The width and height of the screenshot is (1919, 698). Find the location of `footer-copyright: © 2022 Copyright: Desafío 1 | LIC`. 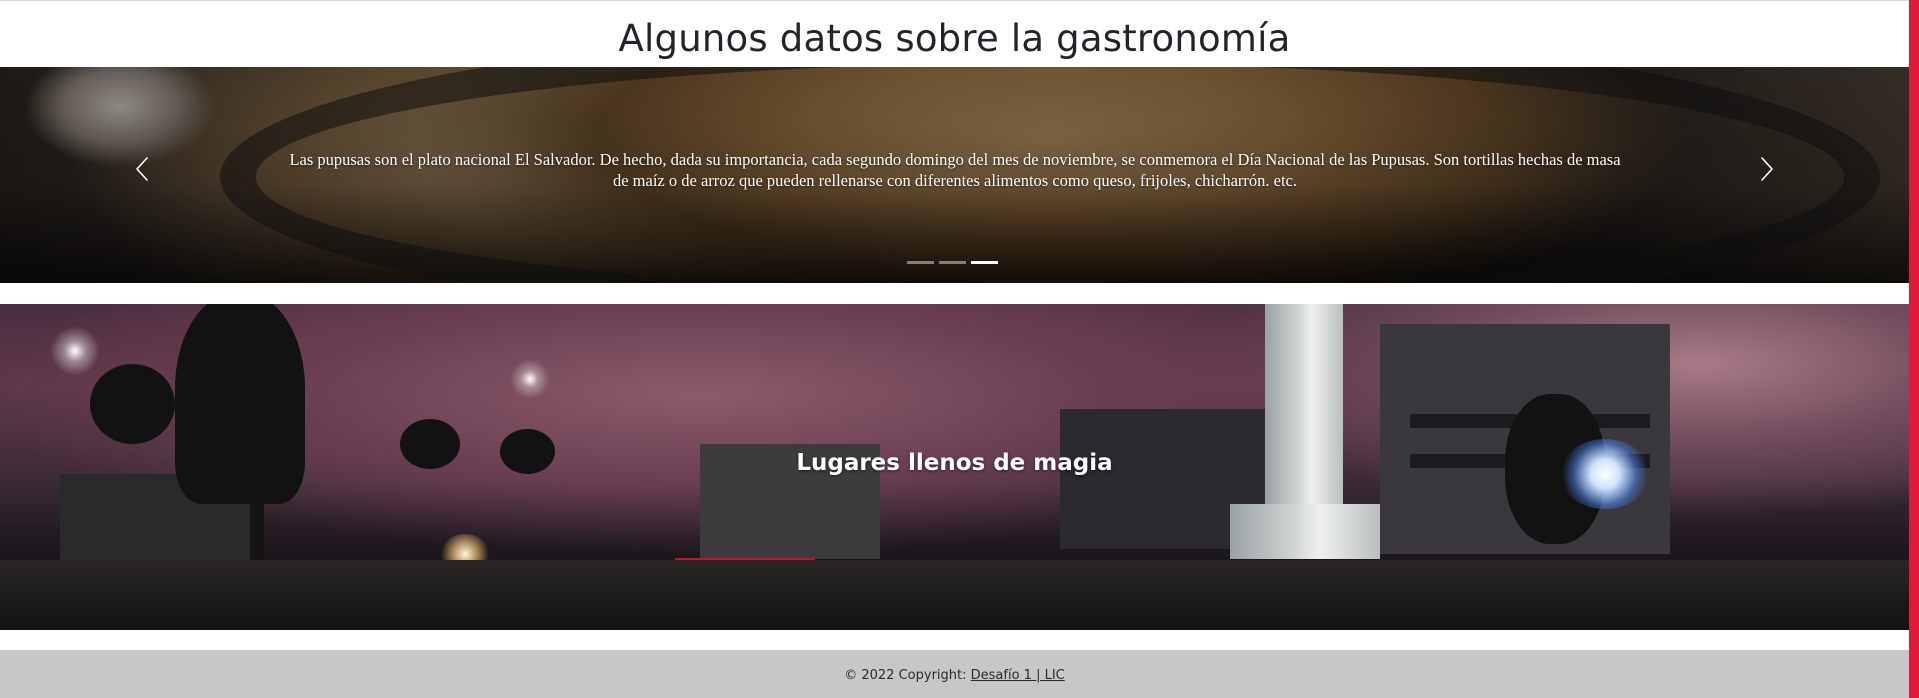

footer-copyright: © 2022 Copyright: Desafío 1 | LIC is located at coordinates (954, 675).